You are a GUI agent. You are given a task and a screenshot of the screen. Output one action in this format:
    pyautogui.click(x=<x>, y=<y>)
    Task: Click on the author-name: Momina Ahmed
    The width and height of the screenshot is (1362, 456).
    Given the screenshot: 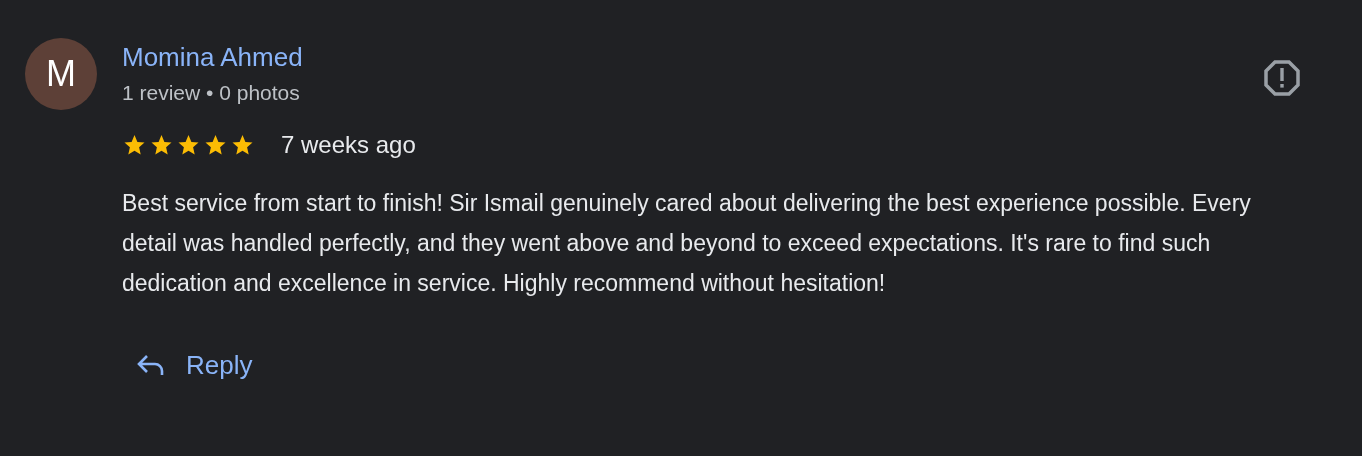 What is the action you would take?
    pyautogui.click(x=212, y=57)
    